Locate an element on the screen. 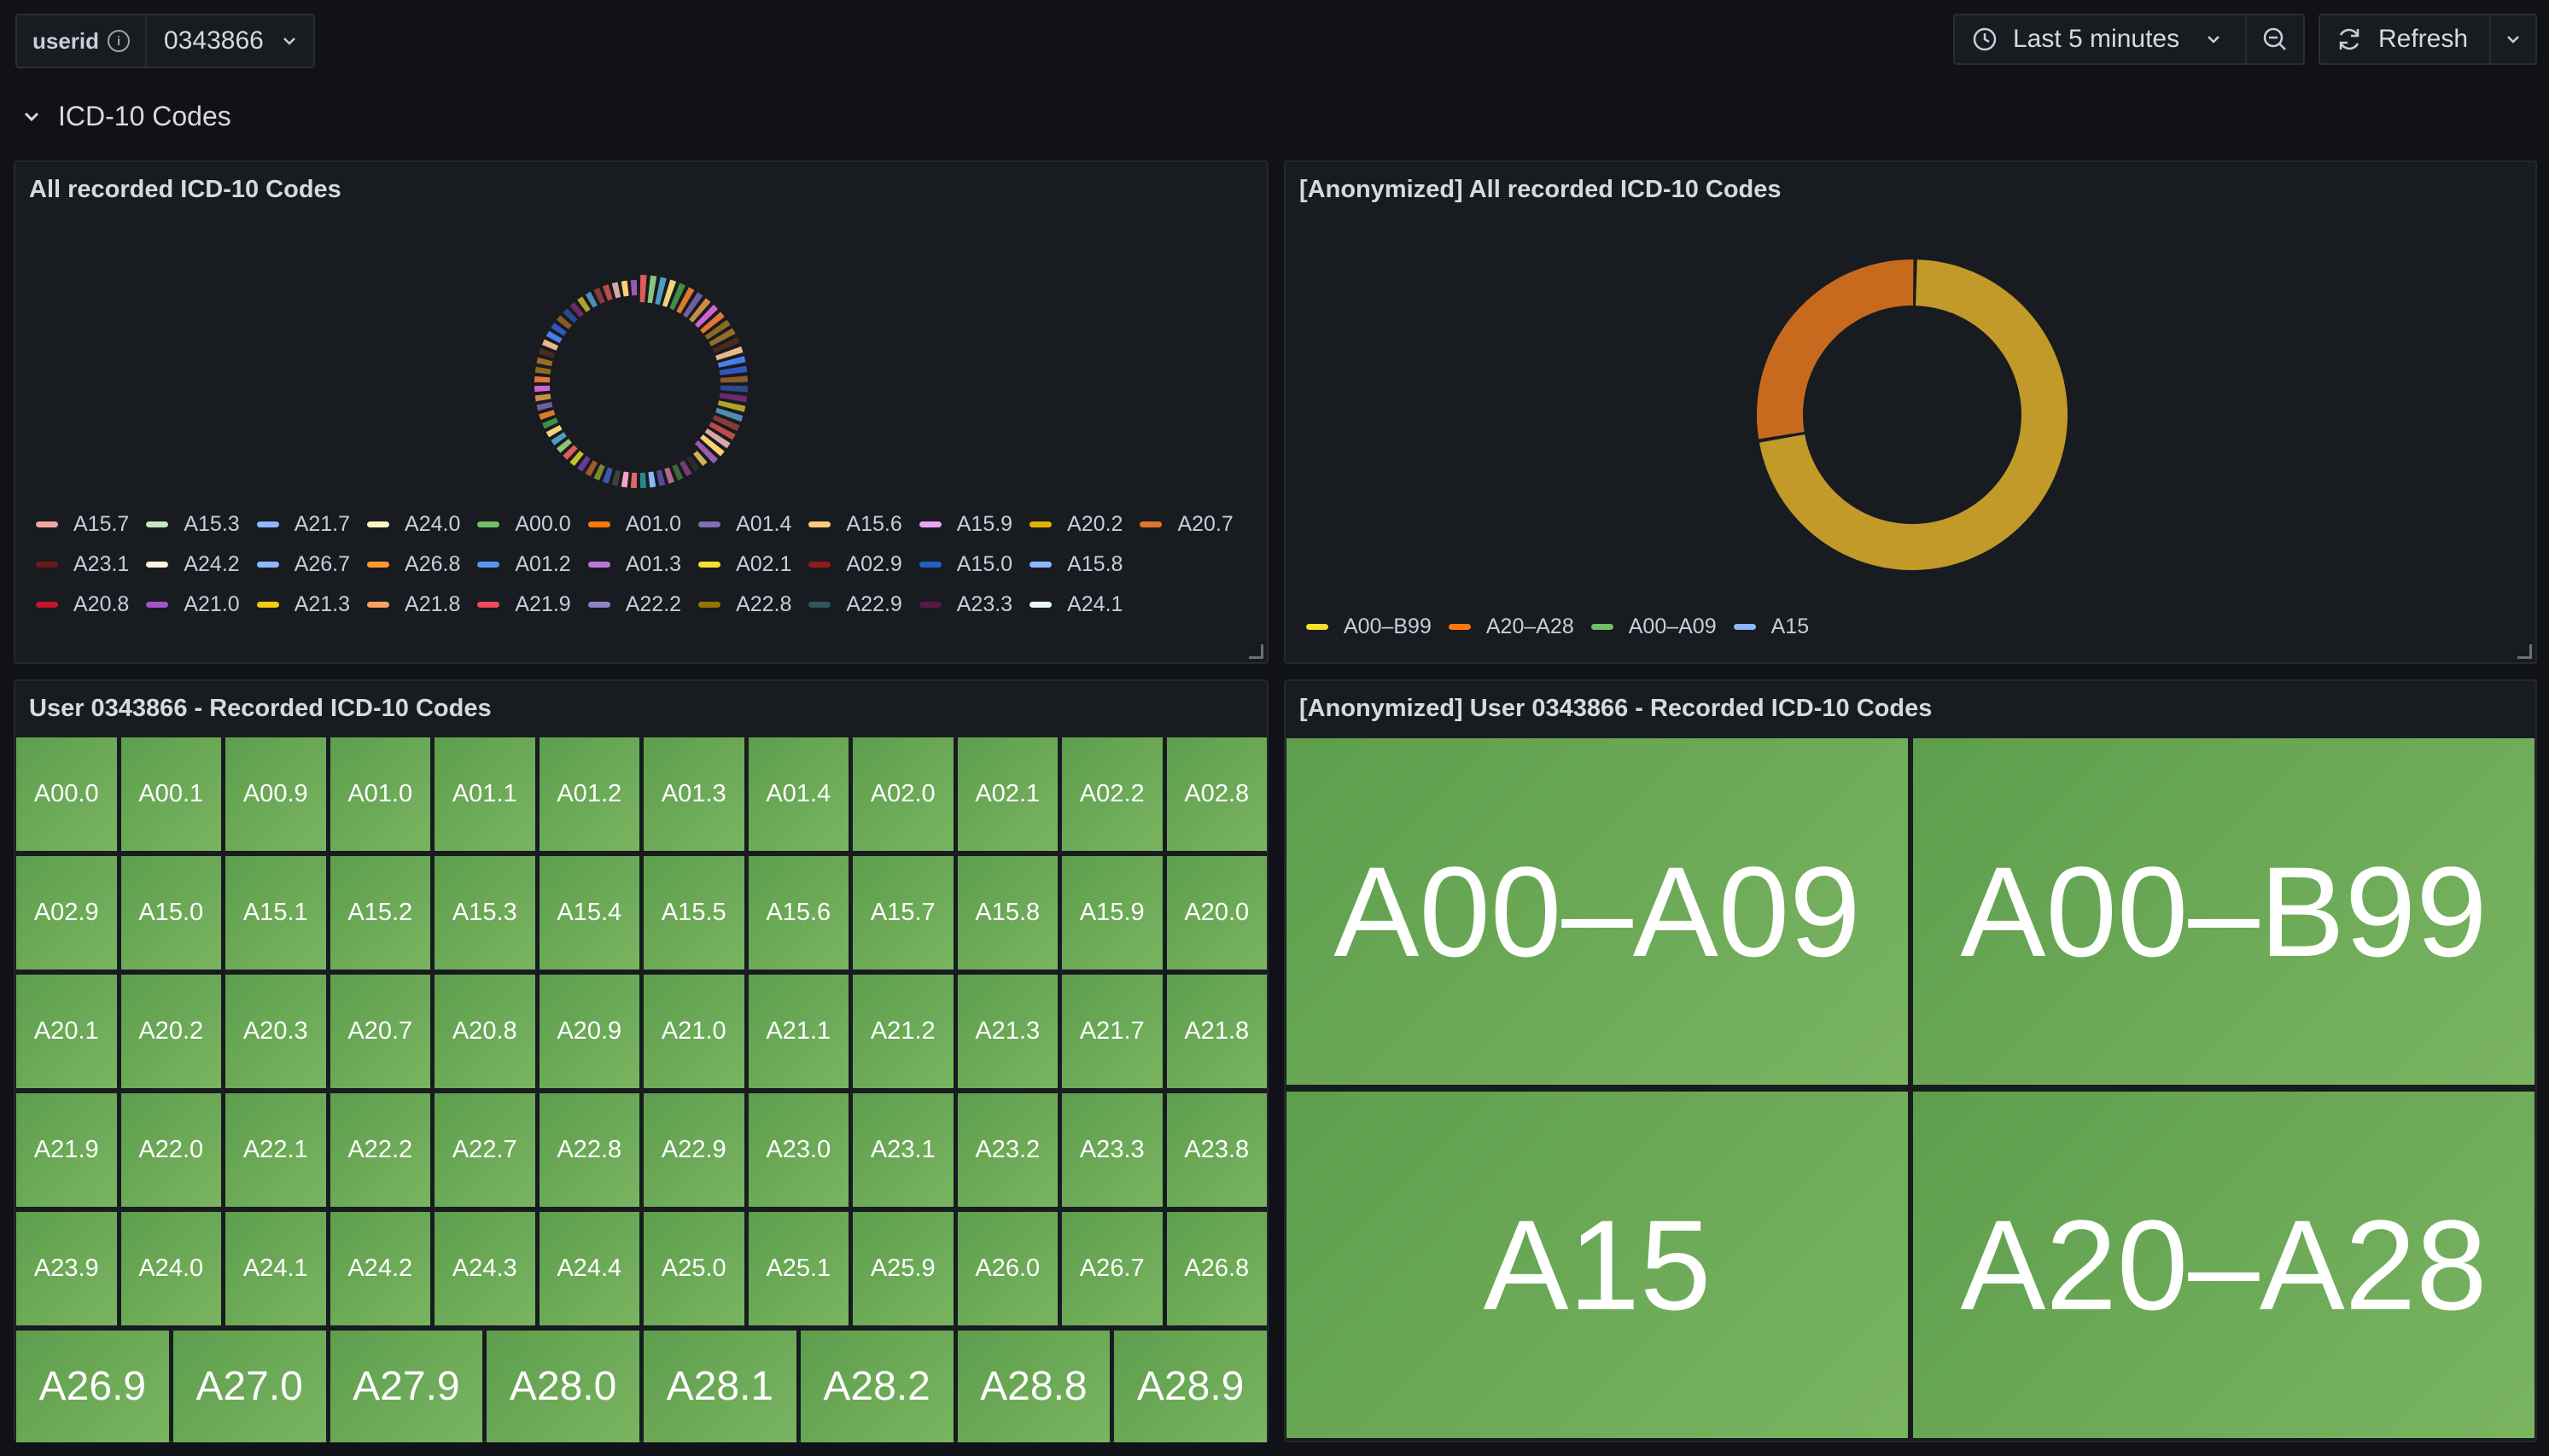 This screenshot has height=1456, width=2549. stat-tile: A27.0 is located at coordinates (249, 1387).